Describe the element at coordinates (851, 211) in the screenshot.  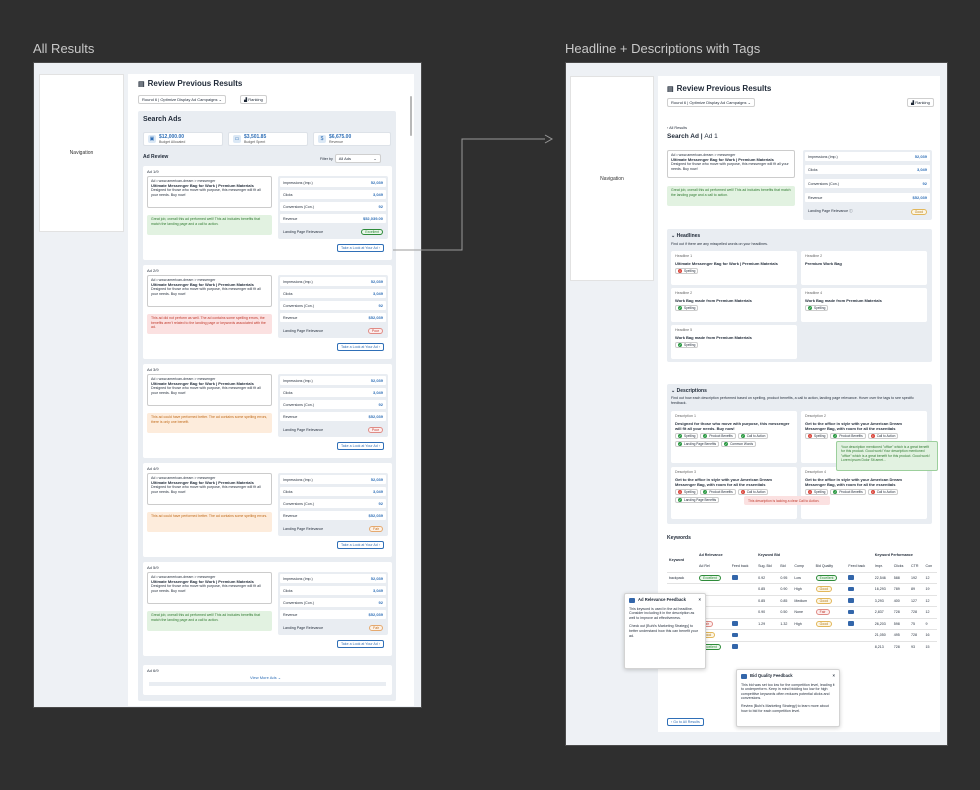
I see `info-icon: ⓘ` at that location.